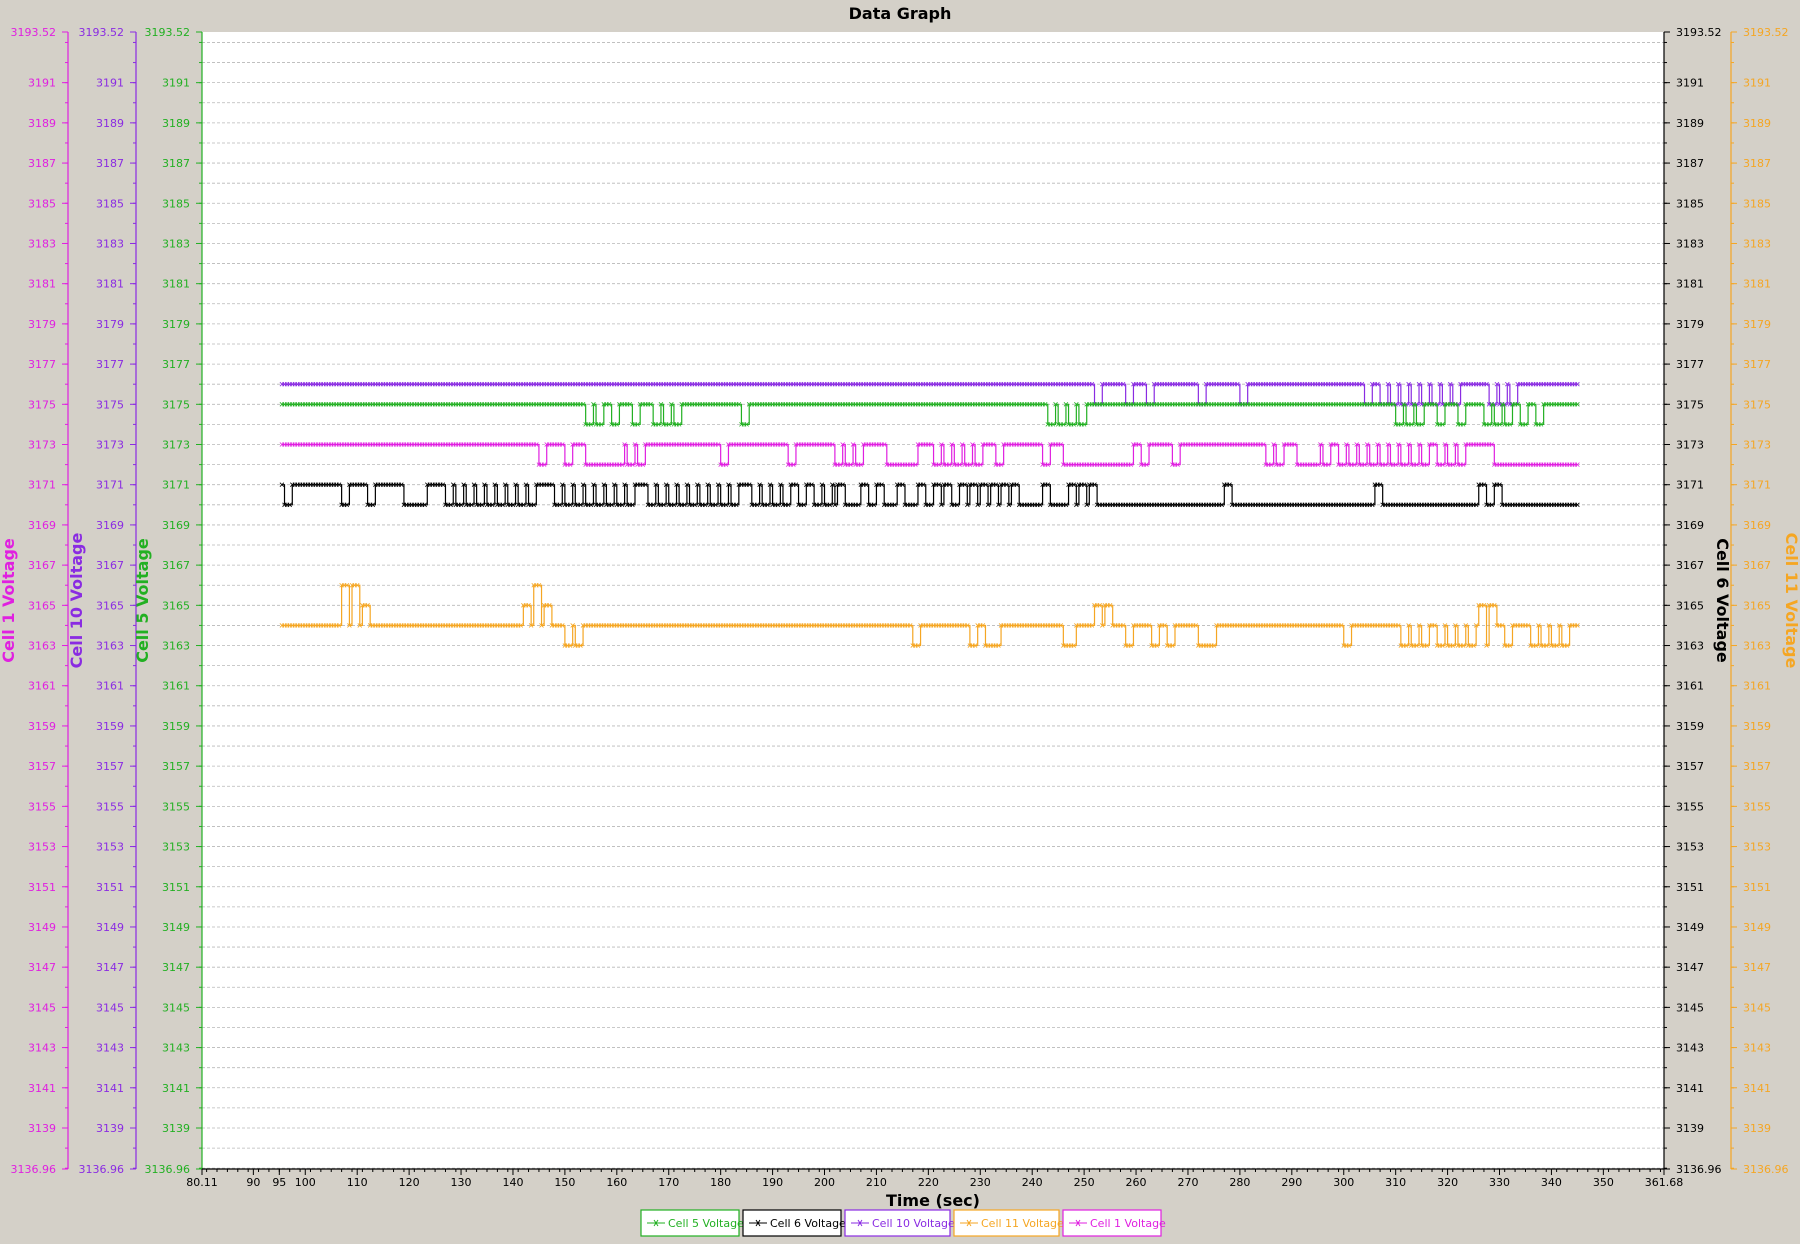 This screenshot has height=1244, width=1800. Describe the element at coordinates (9, 600) in the screenshot. I see `y-axis-title: Cell 1 Voltage` at that location.